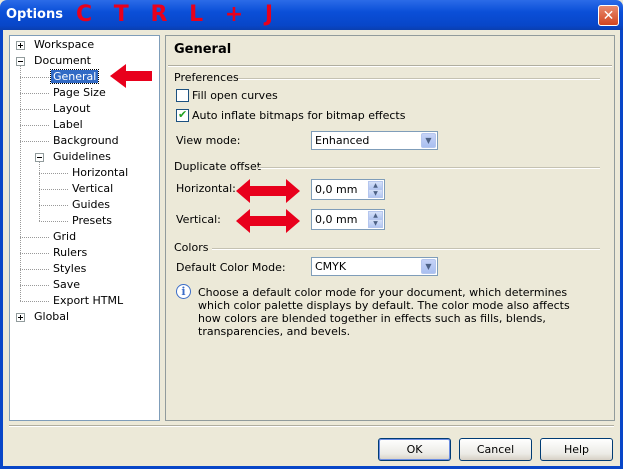  I want to click on tree-item-grid: Grid, so click(64, 237).